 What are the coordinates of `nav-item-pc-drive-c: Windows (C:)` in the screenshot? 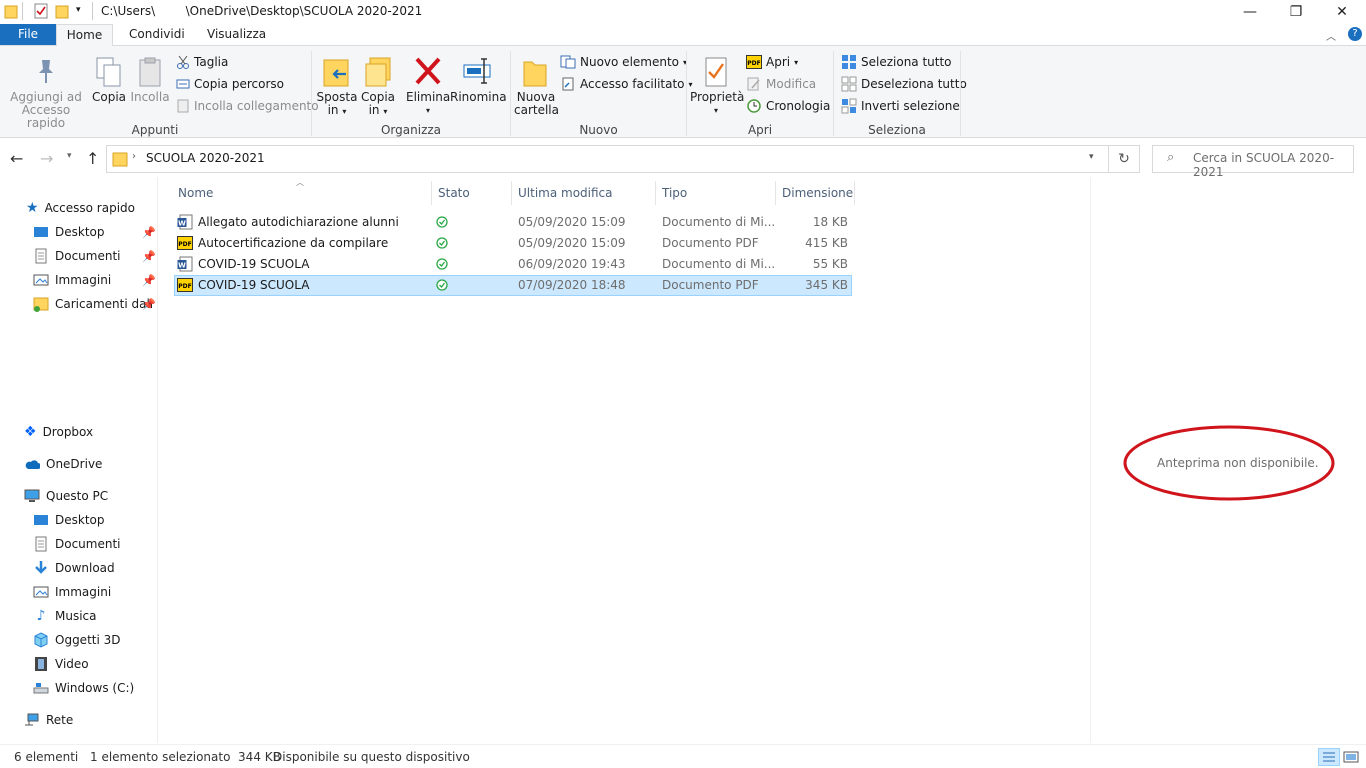 It's located at (83, 688).